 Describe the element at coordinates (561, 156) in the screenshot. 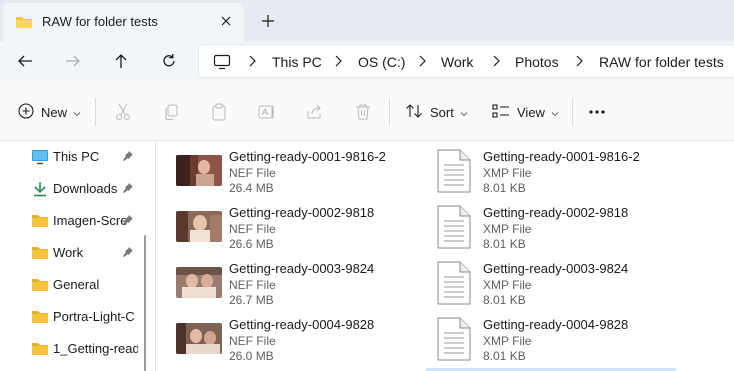

I see `file-name: Getting-ready-0001-9816-2` at that location.